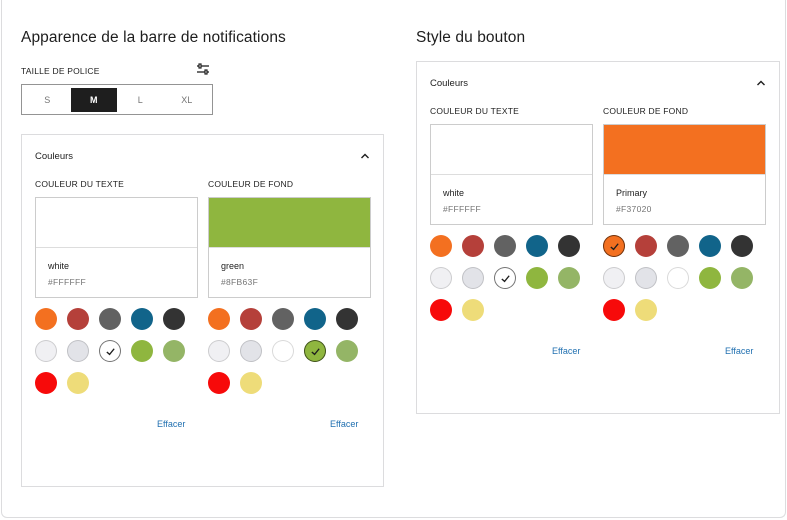 The height and width of the screenshot is (520, 787). Describe the element at coordinates (153, 37) in the screenshot. I see `section-title: Apparence de la barre de notifications` at that location.